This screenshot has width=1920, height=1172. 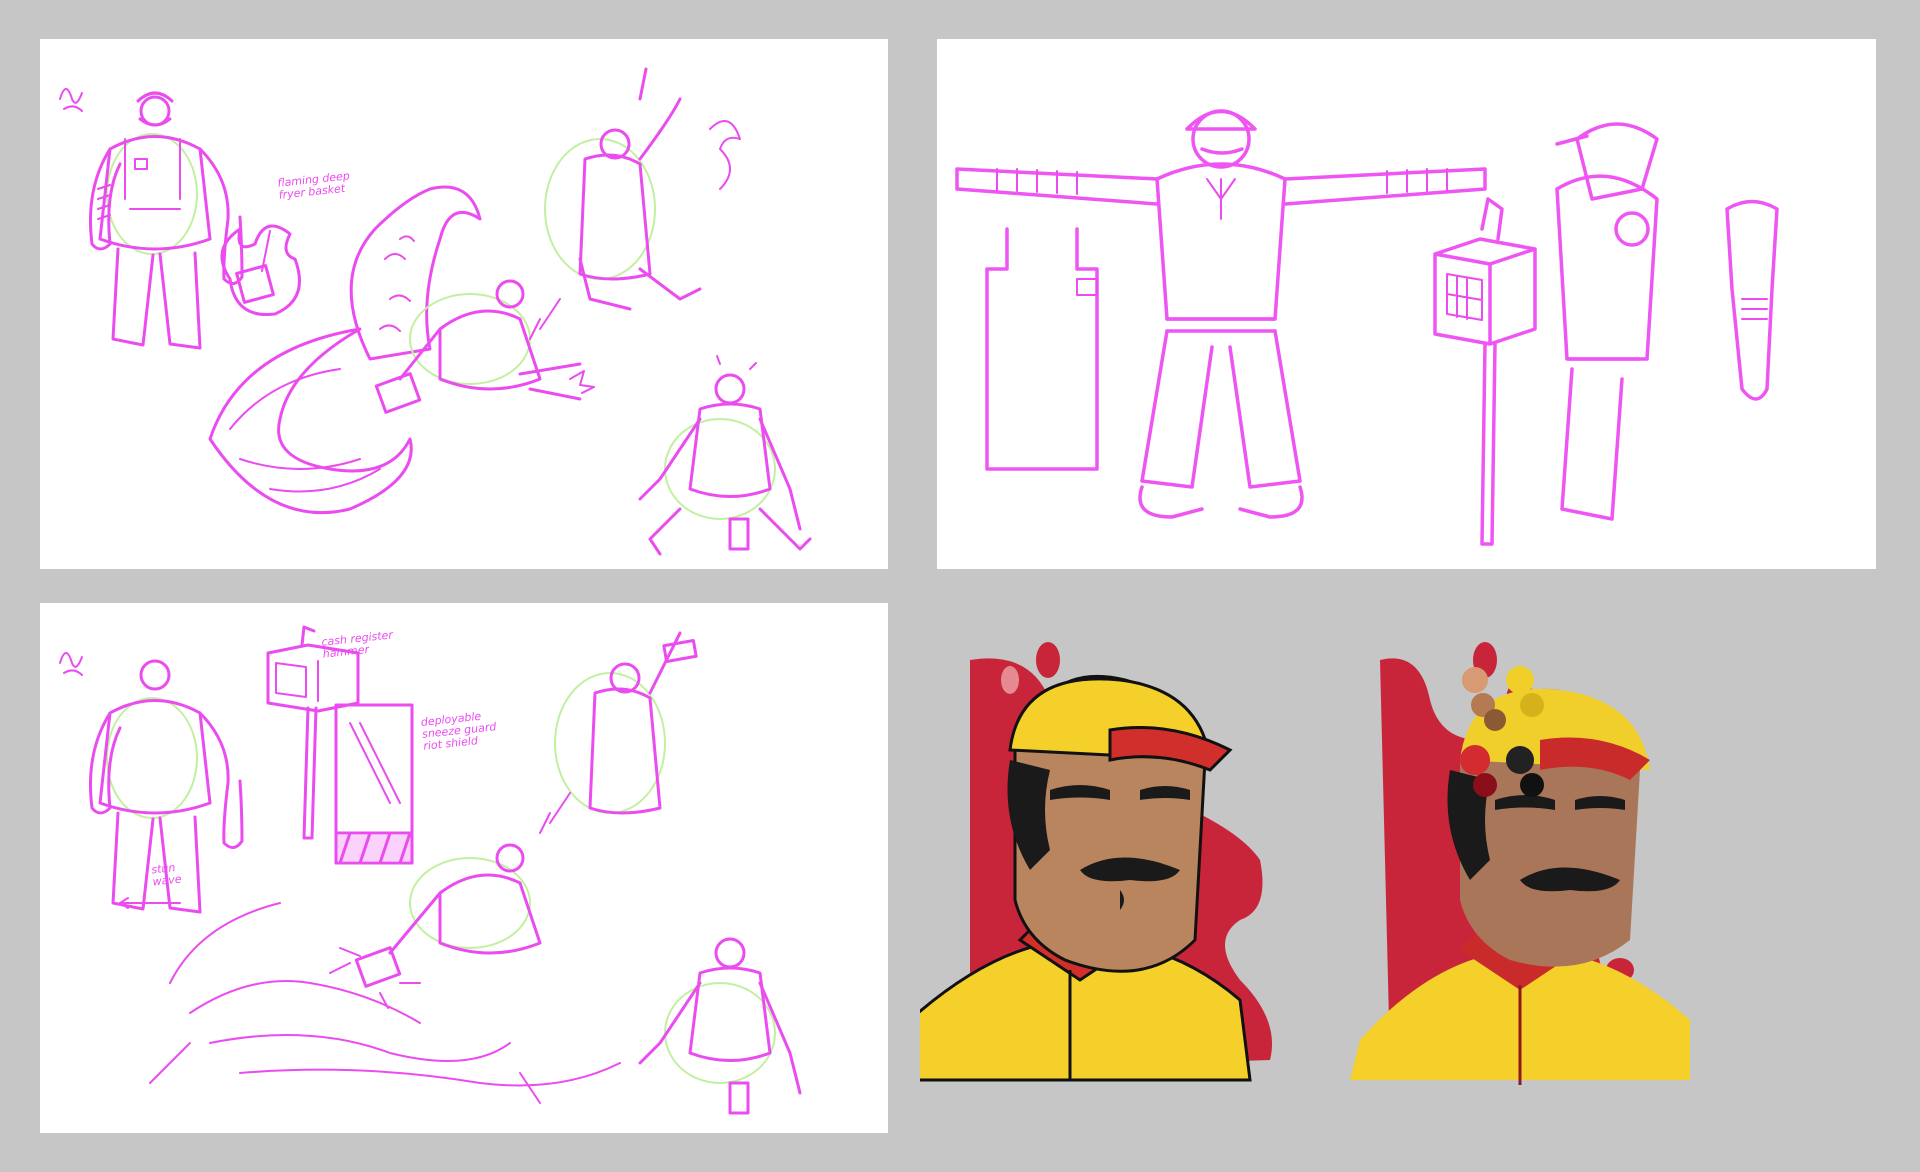 I want to click on arm-detail-sketch, so click(x=1752, y=300).